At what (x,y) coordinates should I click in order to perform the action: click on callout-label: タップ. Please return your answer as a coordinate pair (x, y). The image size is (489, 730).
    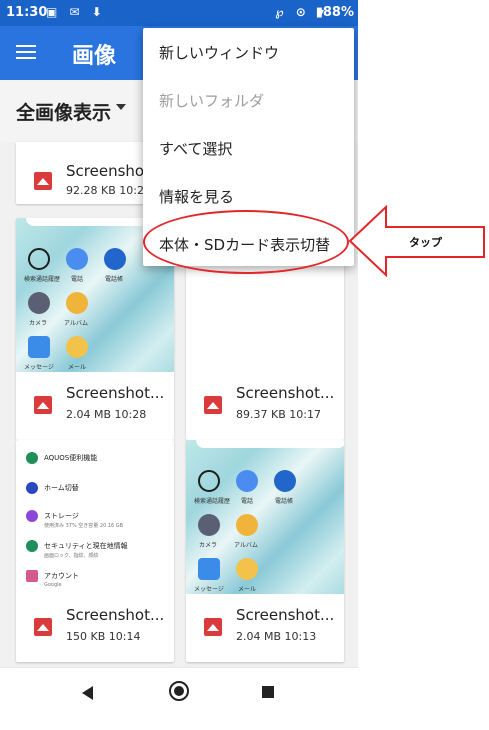
    Looking at the image, I should click on (425, 242).